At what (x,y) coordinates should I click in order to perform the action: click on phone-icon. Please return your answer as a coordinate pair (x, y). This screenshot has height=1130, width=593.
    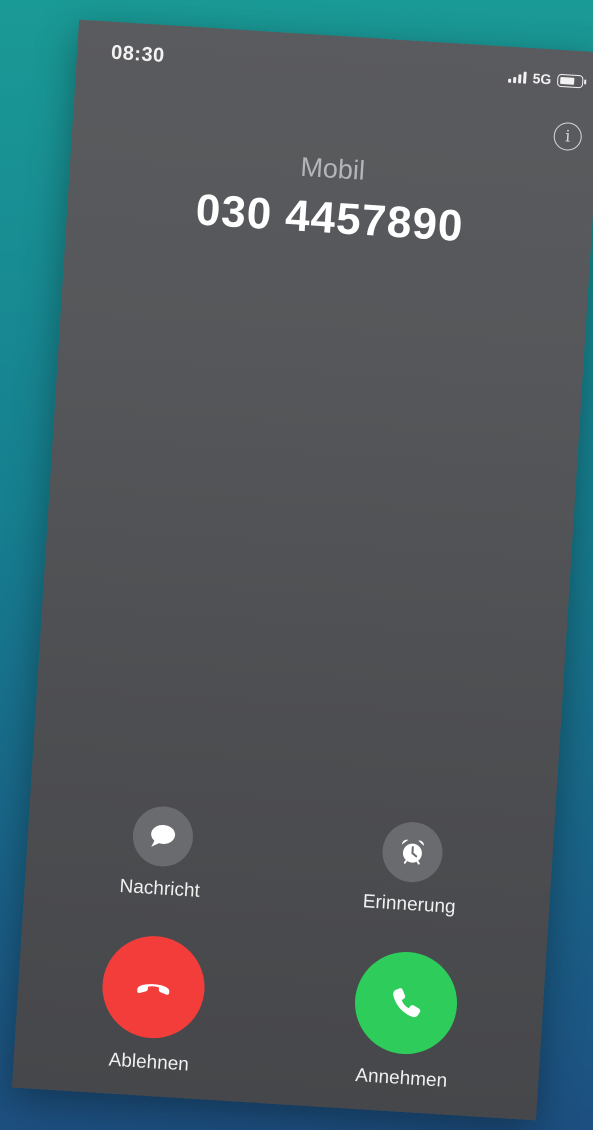
    Looking at the image, I should click on (407, 1003).